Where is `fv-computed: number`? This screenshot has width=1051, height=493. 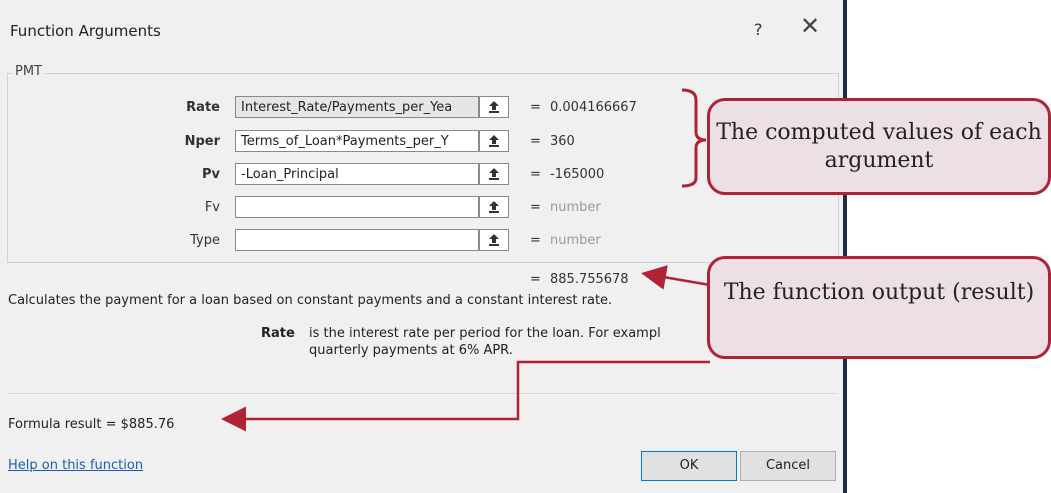
fv-computed: number is located at coordinates (575, 207).